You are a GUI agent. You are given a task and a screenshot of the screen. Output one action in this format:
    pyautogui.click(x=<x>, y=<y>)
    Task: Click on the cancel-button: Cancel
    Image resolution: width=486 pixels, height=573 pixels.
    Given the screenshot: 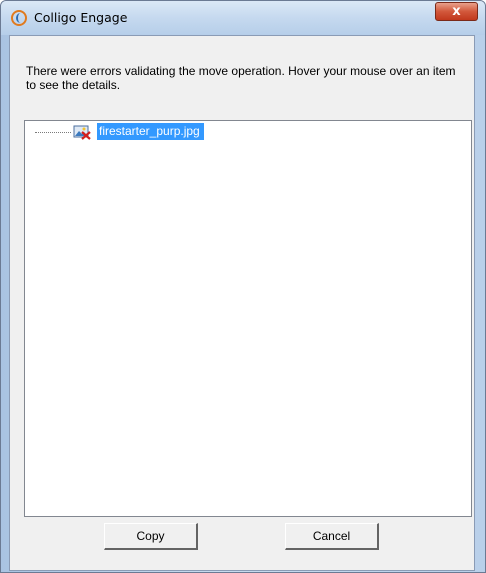 What is the action you would take?
    pyautogui.click(x=332, y=536)
    